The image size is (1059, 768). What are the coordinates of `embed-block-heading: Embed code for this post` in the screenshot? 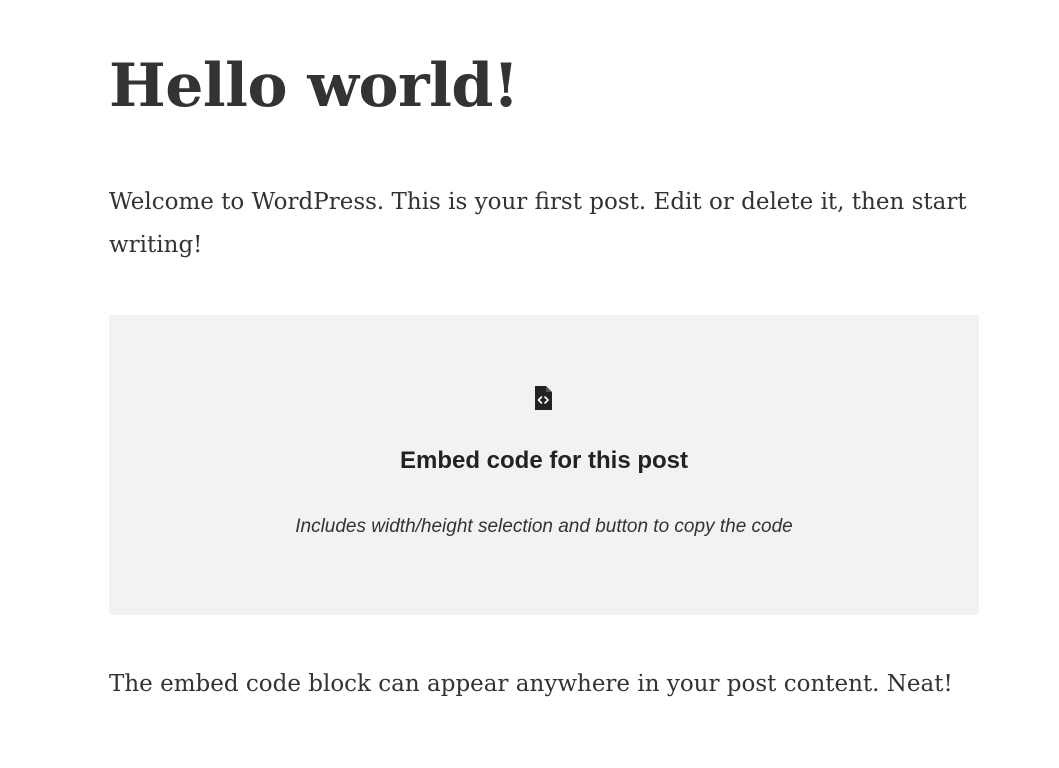 It's located at (544, 460).